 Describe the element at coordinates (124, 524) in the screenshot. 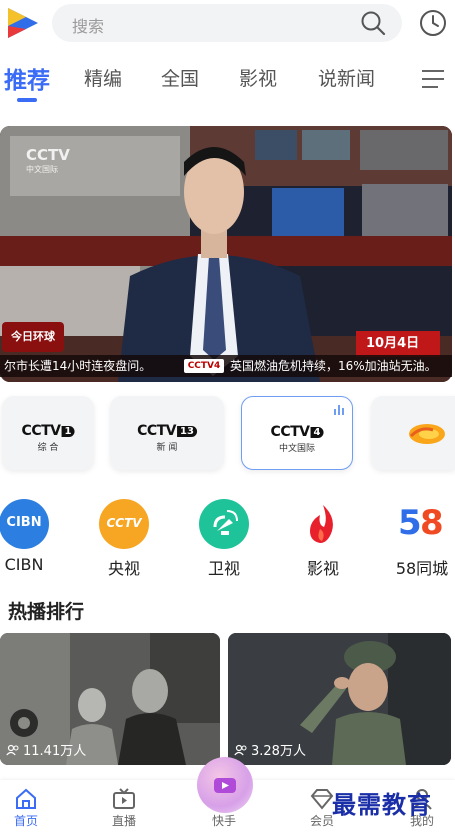

I see `cctv-icon: CCTV` at that location.